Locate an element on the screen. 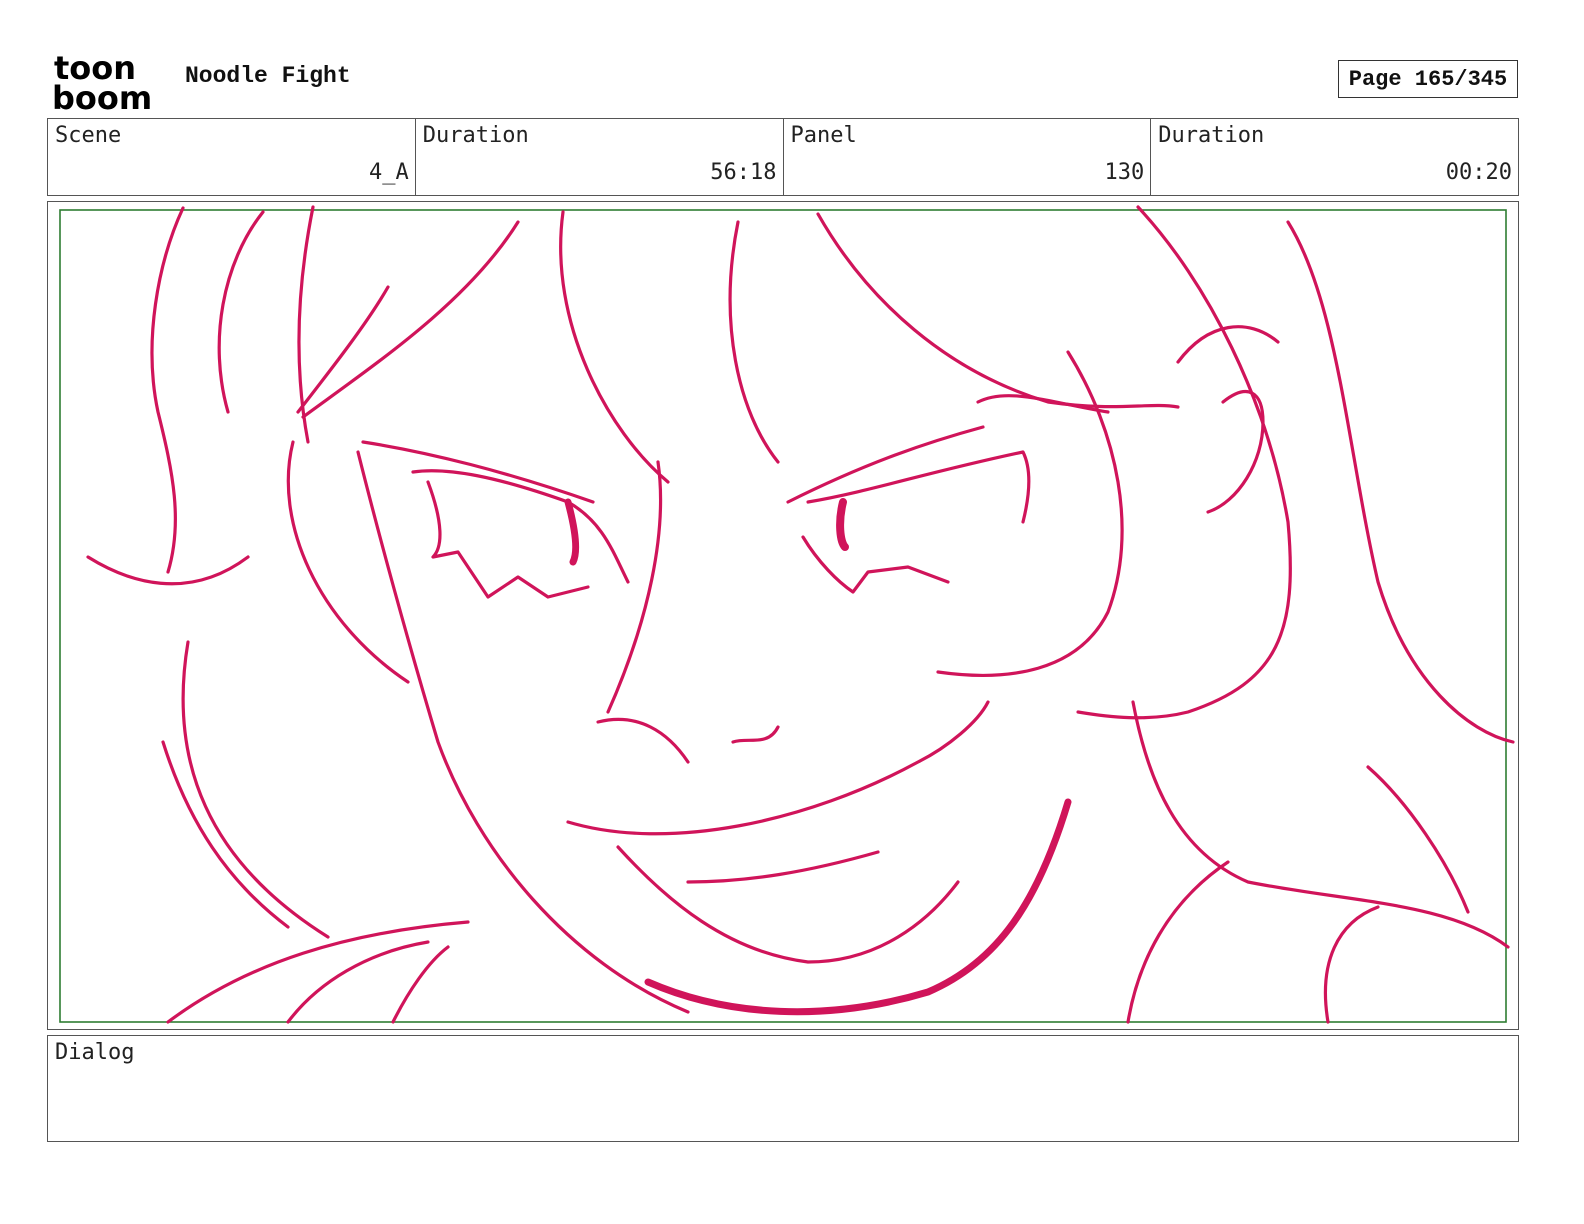 This screenshot has width=1584, height=1224. hair-middle-strand is located at coordinates (614, 347).